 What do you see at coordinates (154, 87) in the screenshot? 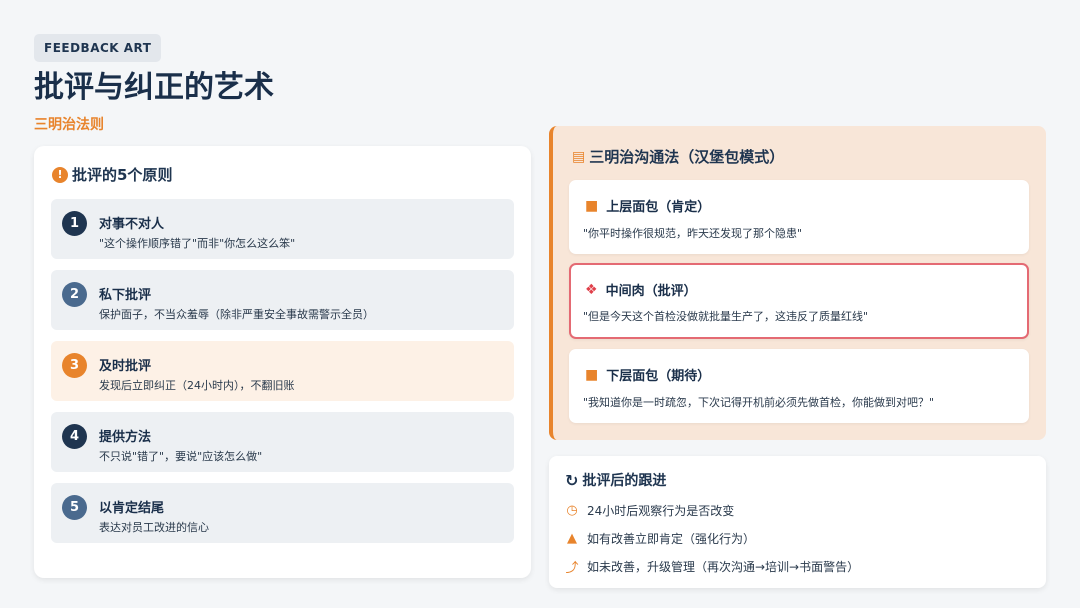
I see `page-title: 批评与纠正的艺术` at bounding box center [154, 87].